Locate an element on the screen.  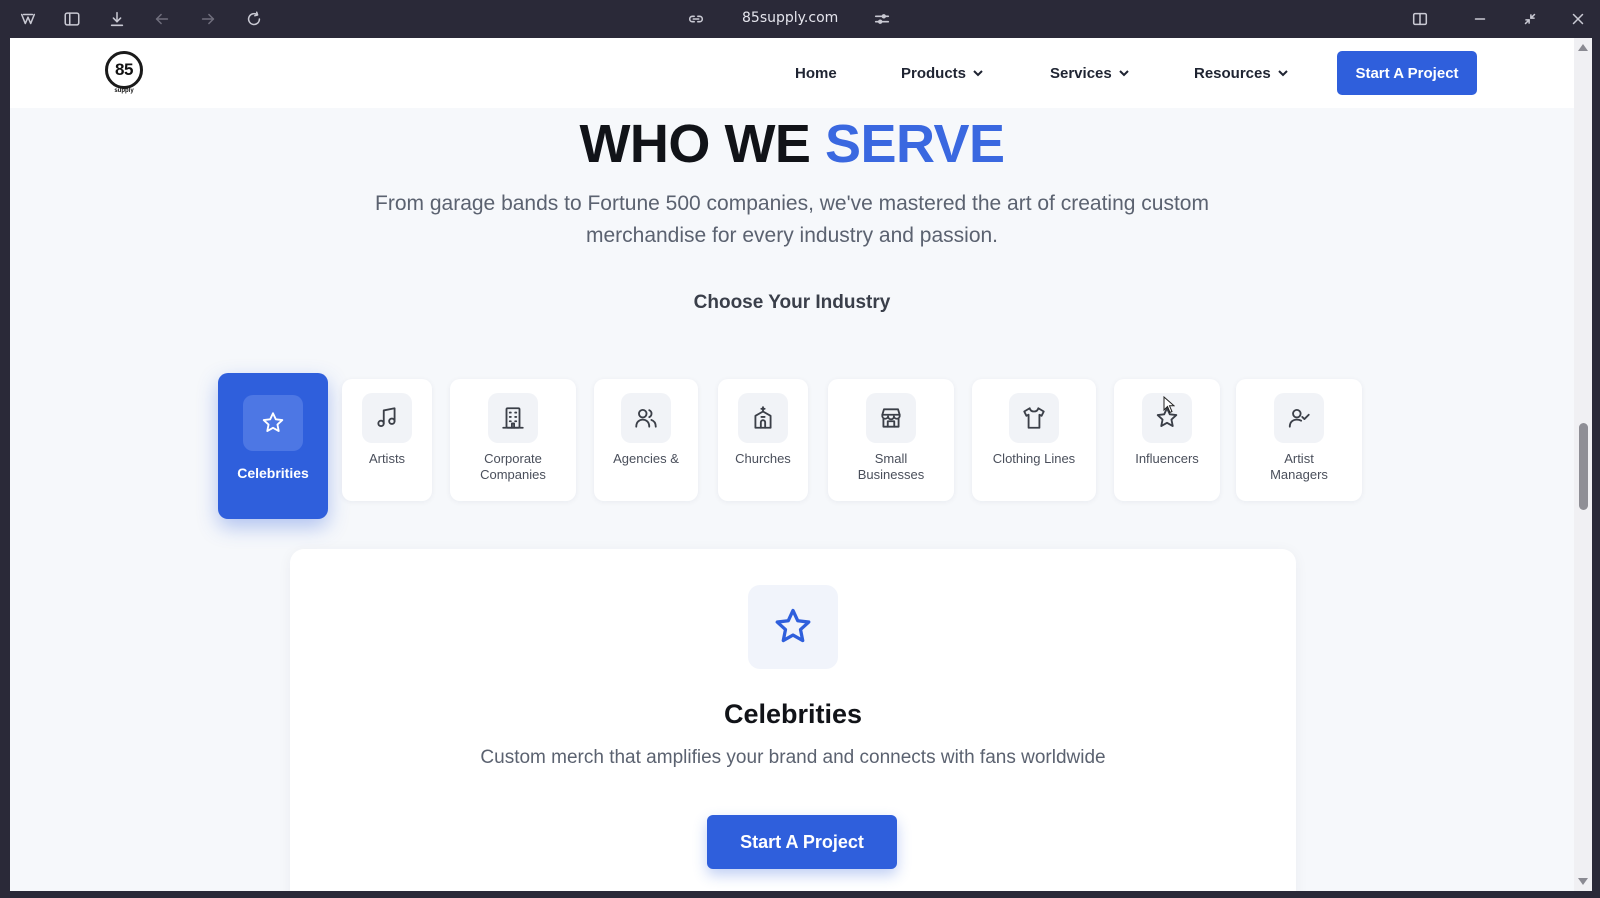
shirt-icon is located at coordinates (1034, 418).